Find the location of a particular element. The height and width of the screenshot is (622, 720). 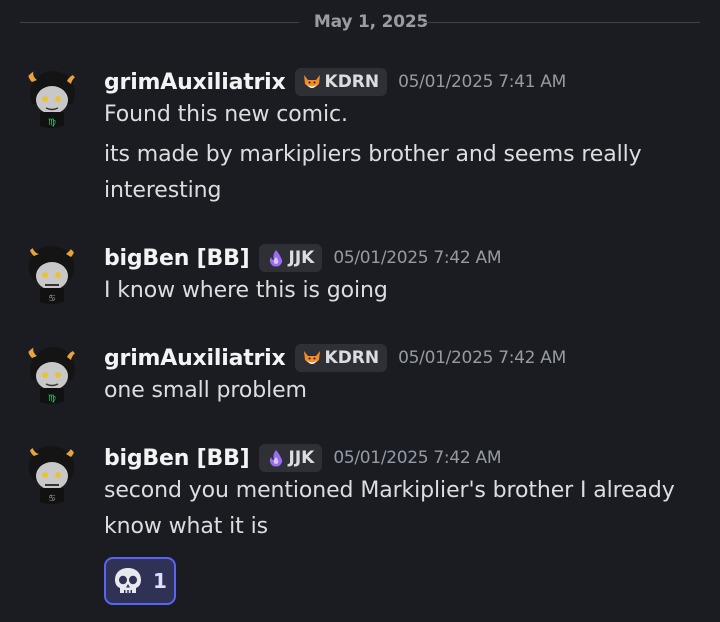

date-divider: May 1, 2025 is located at coordinates (360, 22).